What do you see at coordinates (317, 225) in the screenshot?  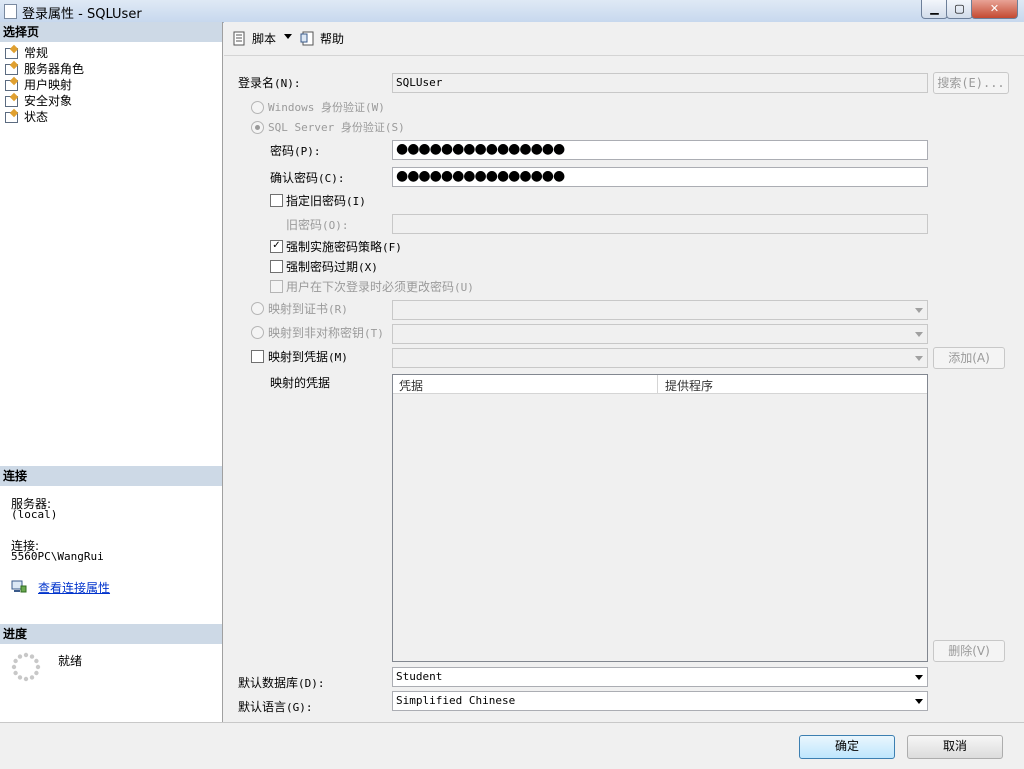 I see `old-password-label: 旧密码(O):` at bounding box center [317, 225].